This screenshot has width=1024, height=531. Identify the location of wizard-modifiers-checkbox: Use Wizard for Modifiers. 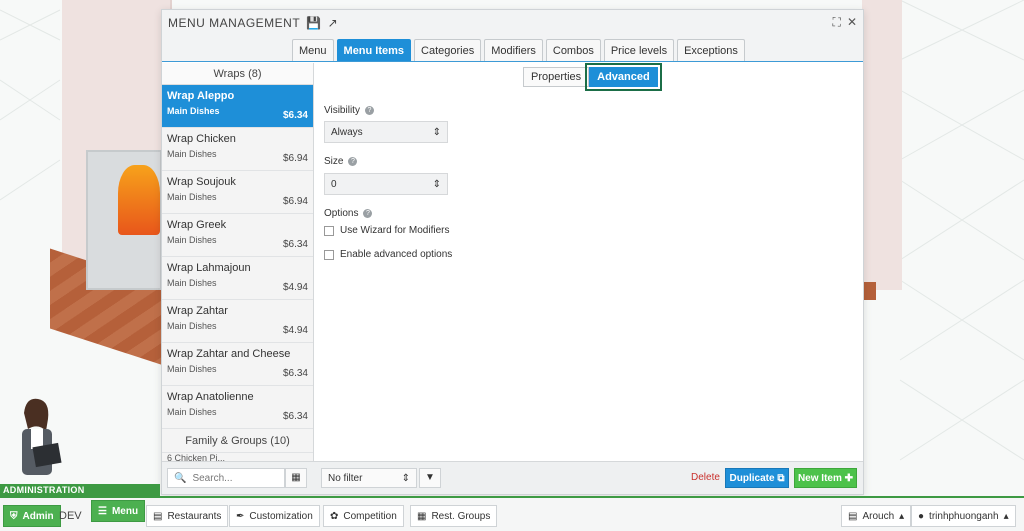
(386, 230).